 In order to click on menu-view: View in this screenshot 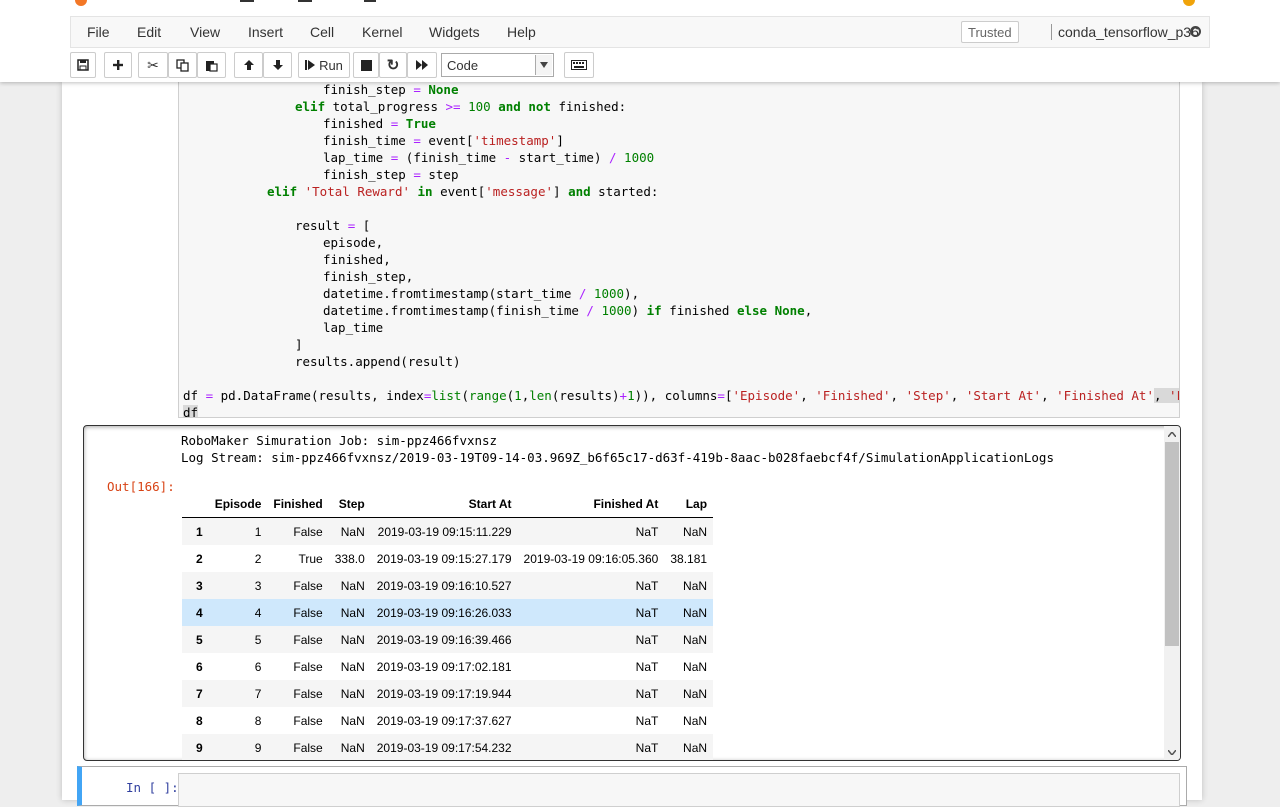, I will do `click(205, 32)`.